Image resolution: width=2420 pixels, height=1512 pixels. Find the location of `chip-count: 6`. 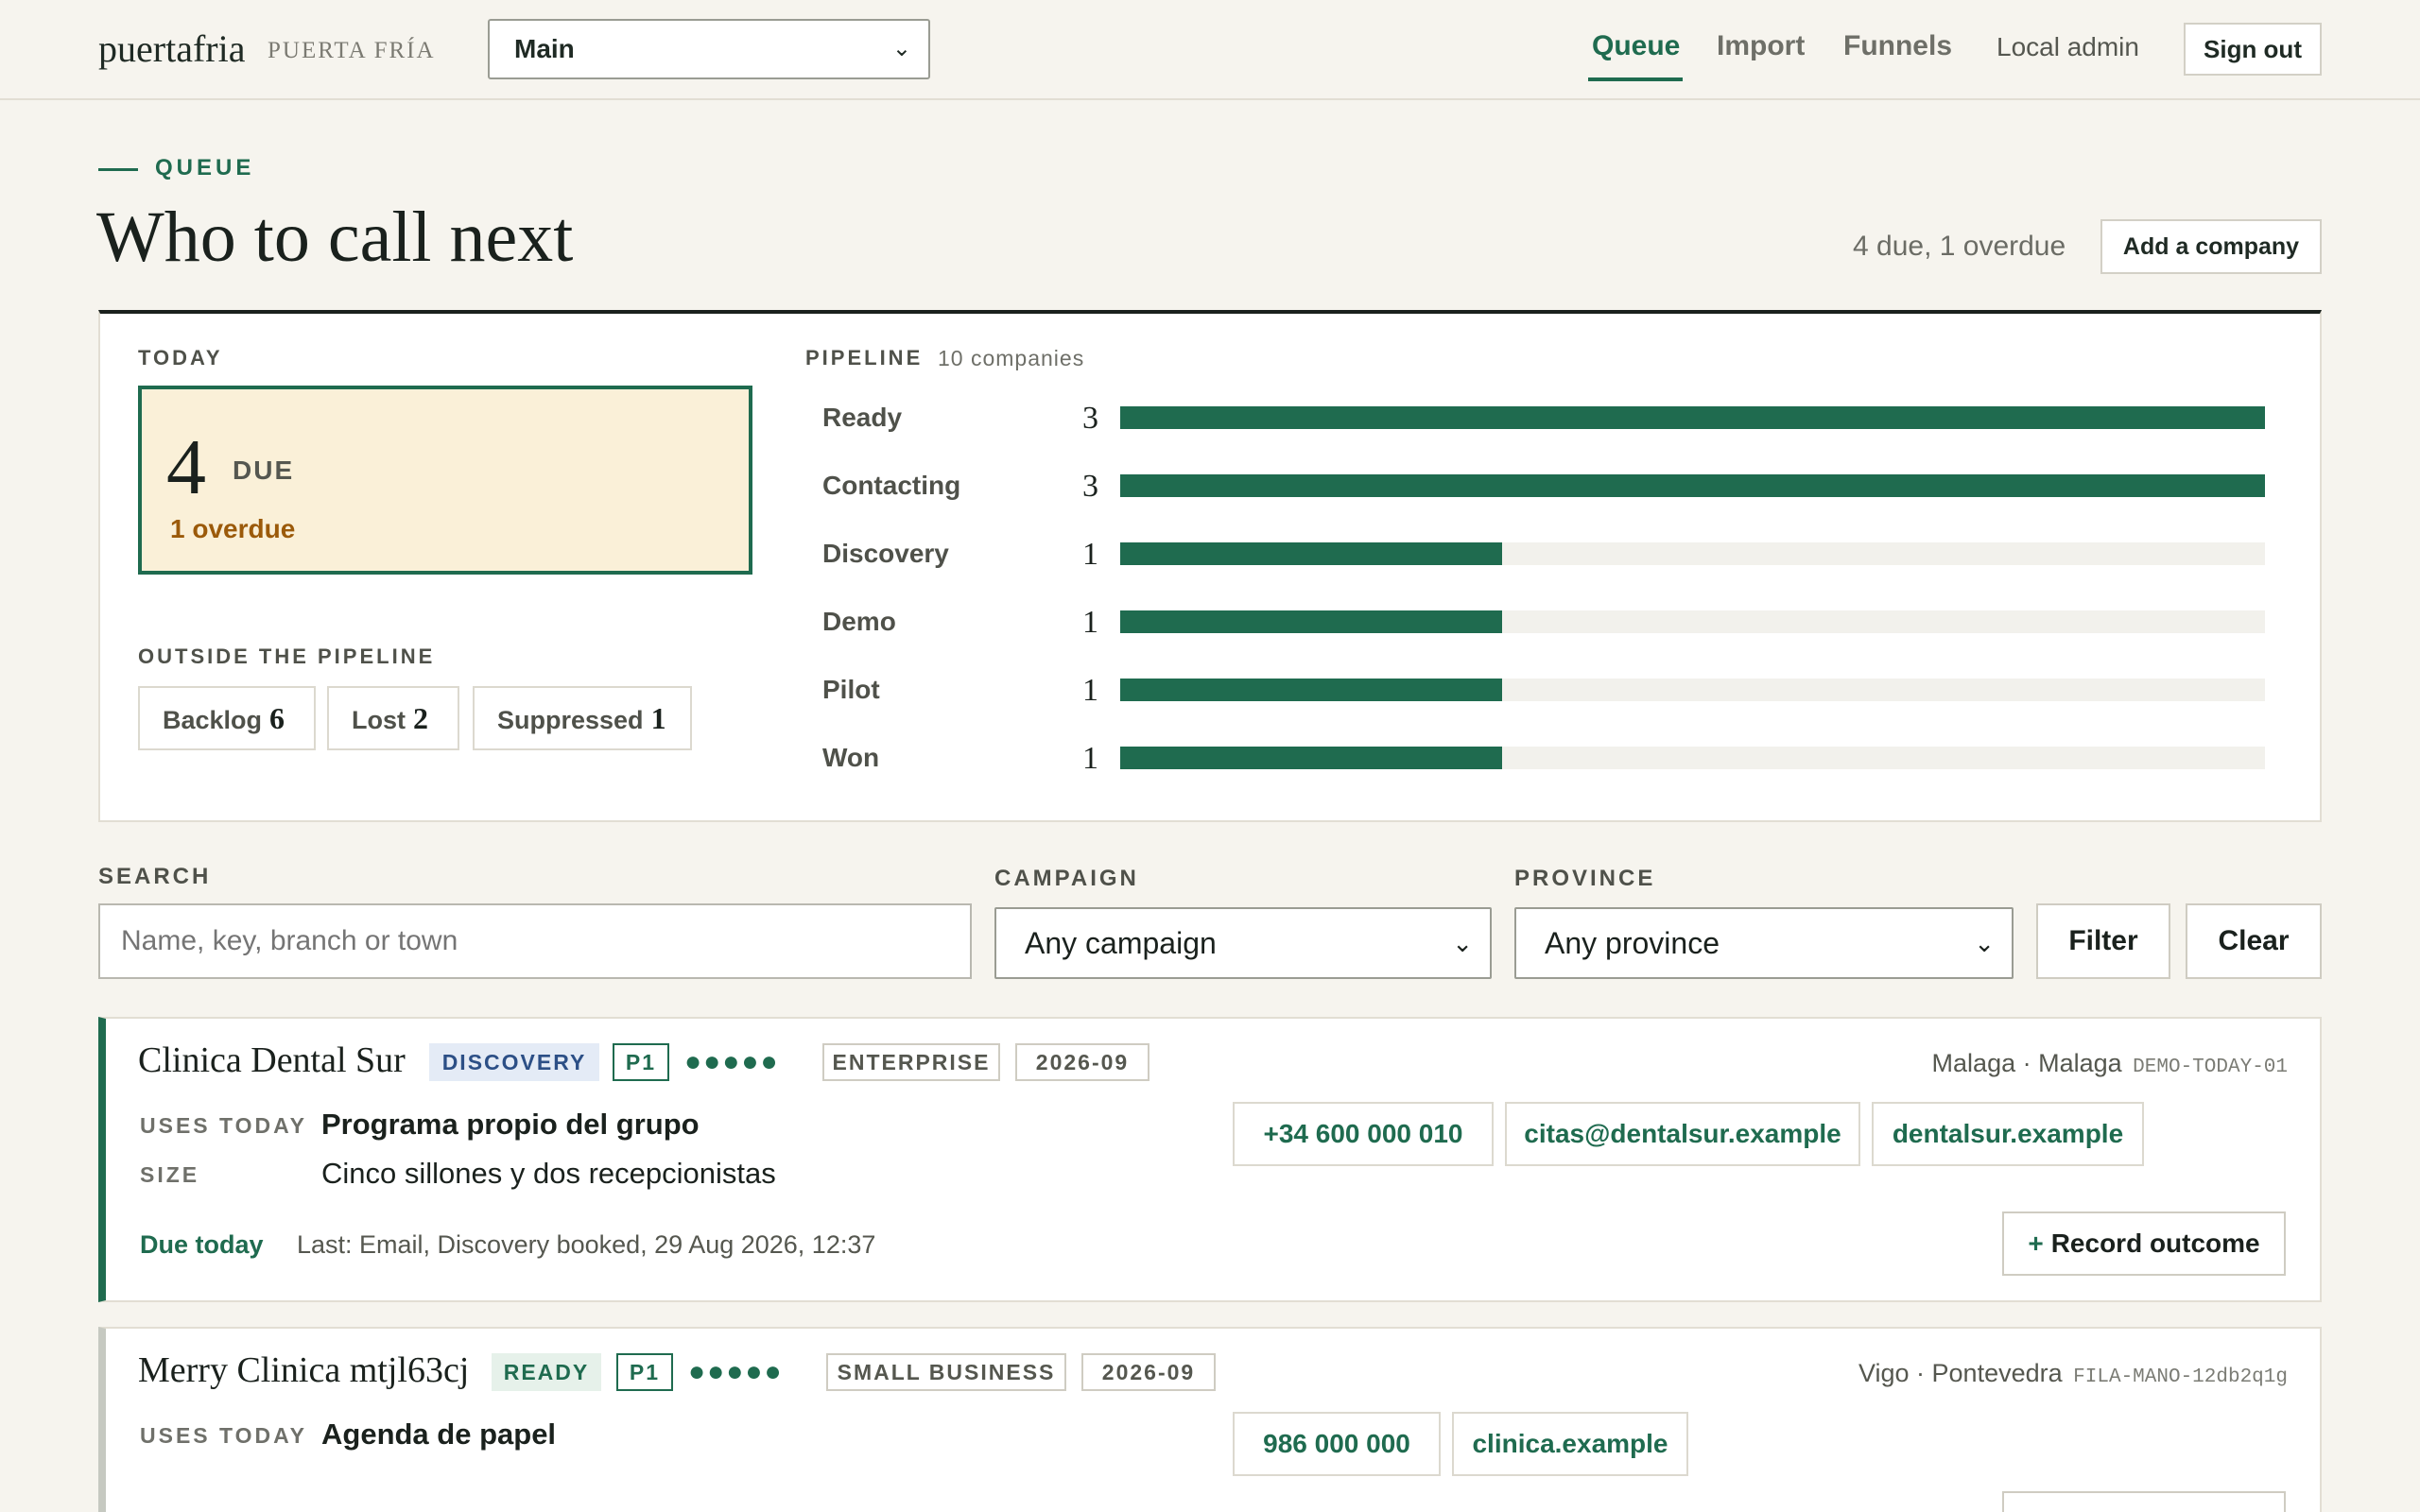

chip-count: 6 is located at coordinates (277, 718).